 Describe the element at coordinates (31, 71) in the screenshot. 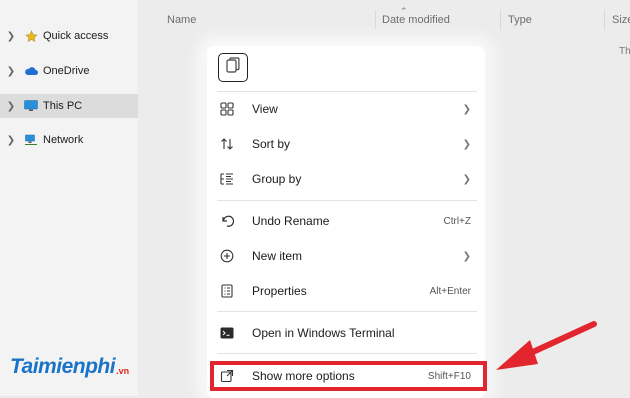

I see `cloud-icon` at that location.